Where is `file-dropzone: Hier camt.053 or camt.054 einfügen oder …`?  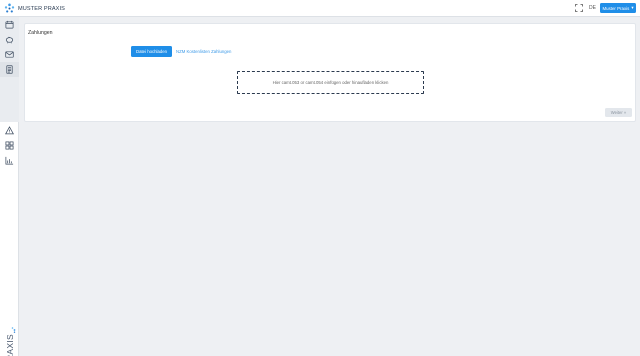
file-dropzone: Hier camt.053 or camt.054 einfügen oder … is located at coordinates (330, 82).